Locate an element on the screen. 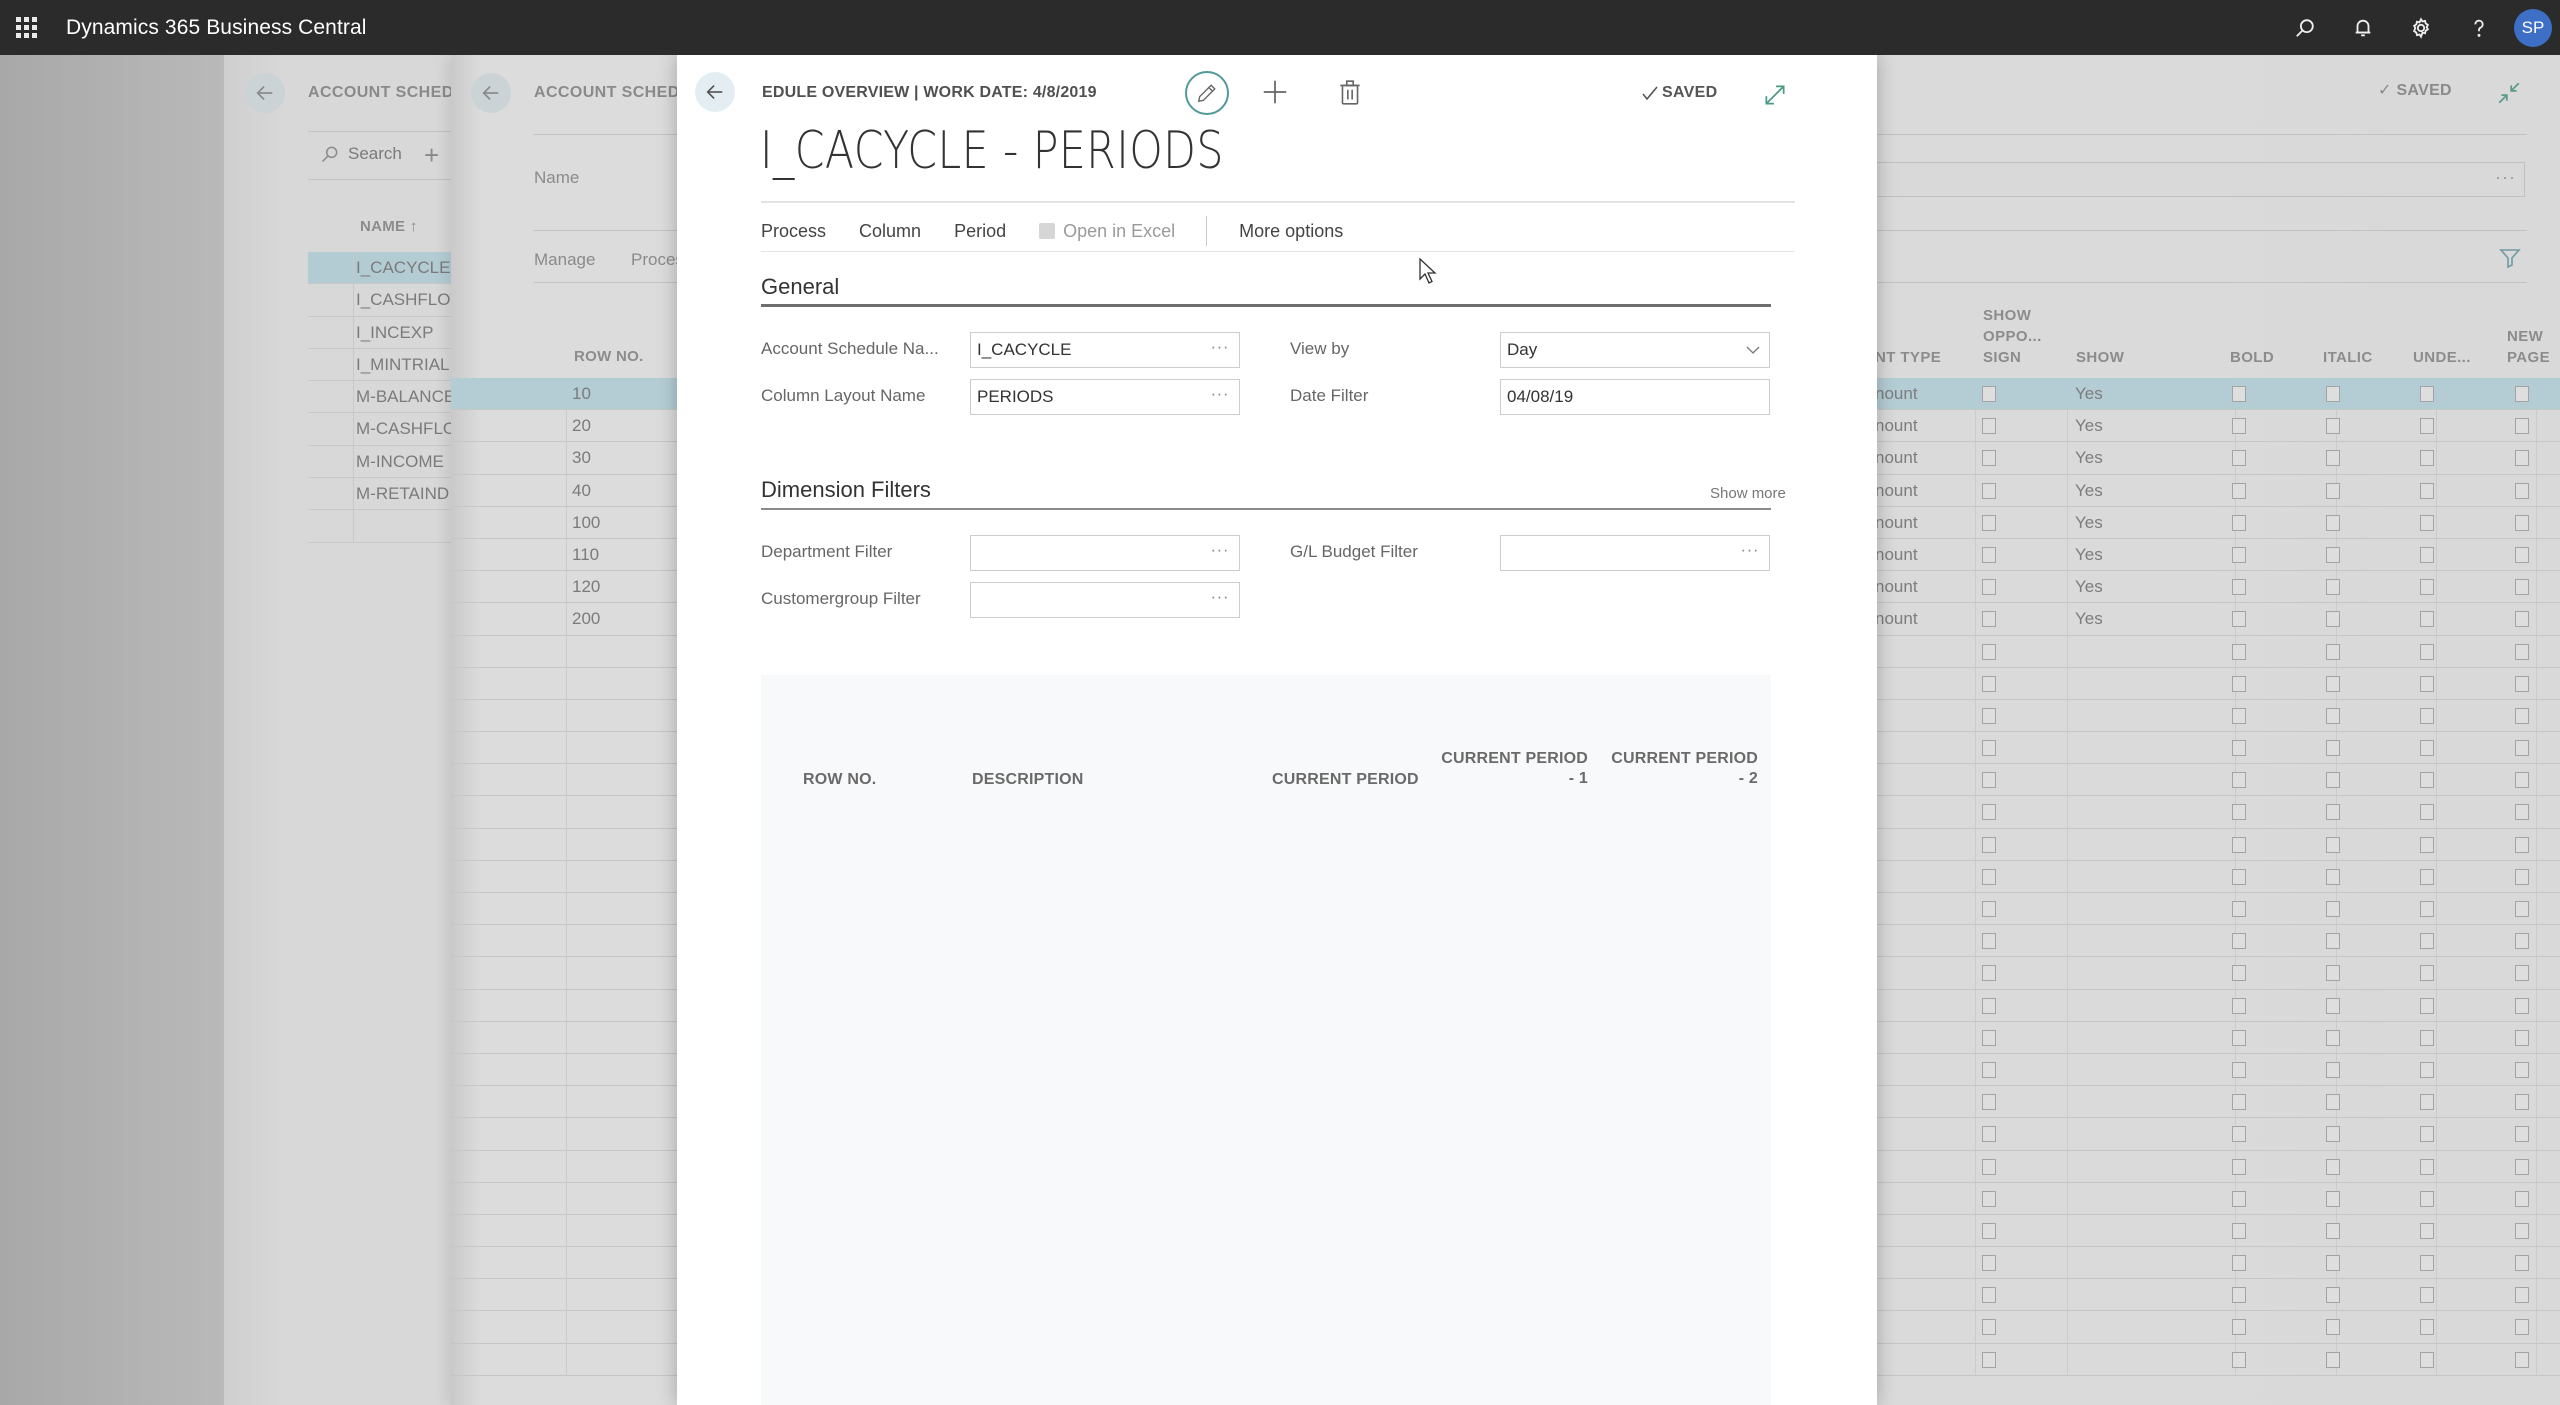 This screenshot has width=2560, height=1405. collapse-icon is located at coordinates (2509, 93).